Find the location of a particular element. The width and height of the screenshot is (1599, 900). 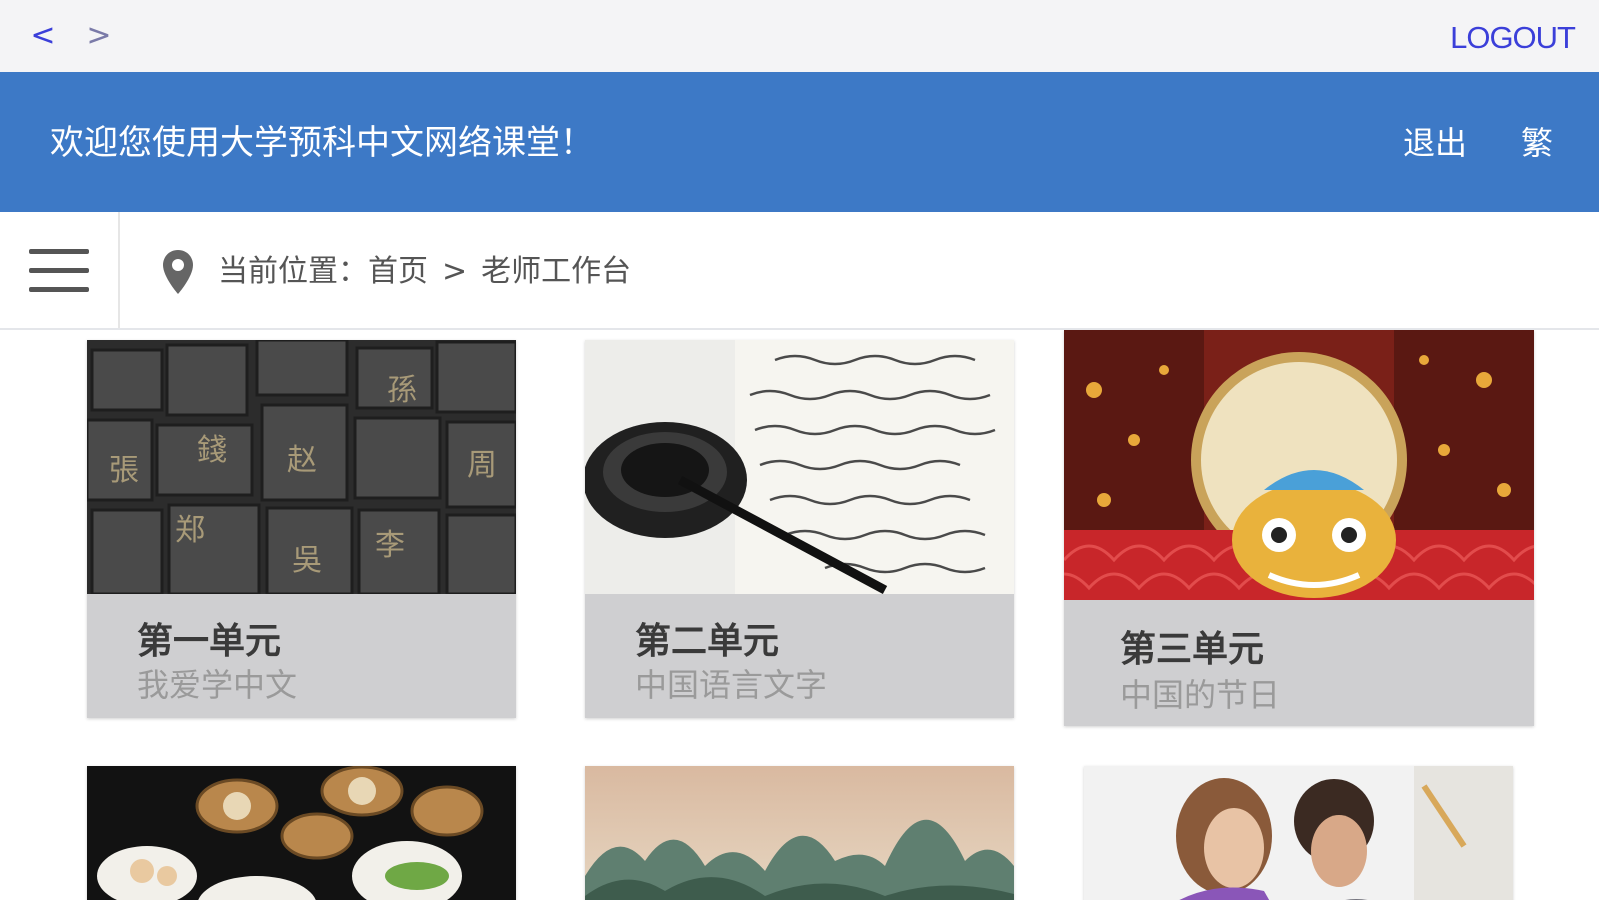

unit-caption: 第三单元 中国的节日 is located at coordinates (1299, 663).